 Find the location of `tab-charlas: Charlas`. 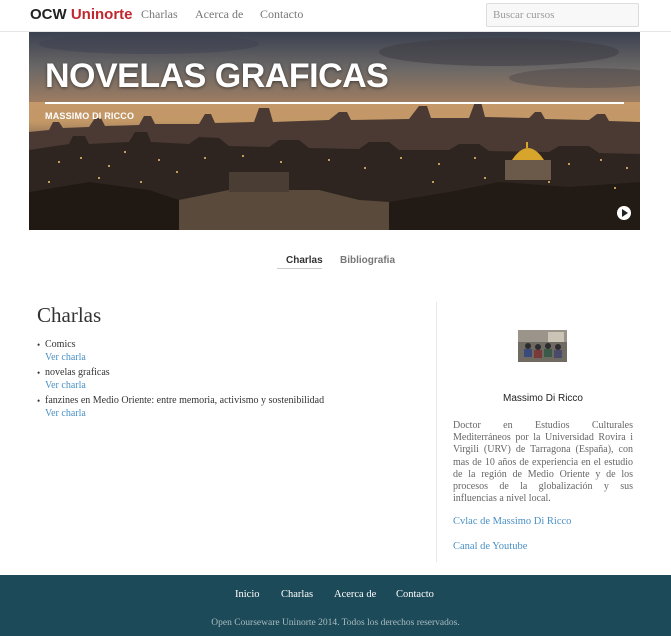

tab-charlas: Charlas is located at coordinates (304, 261).